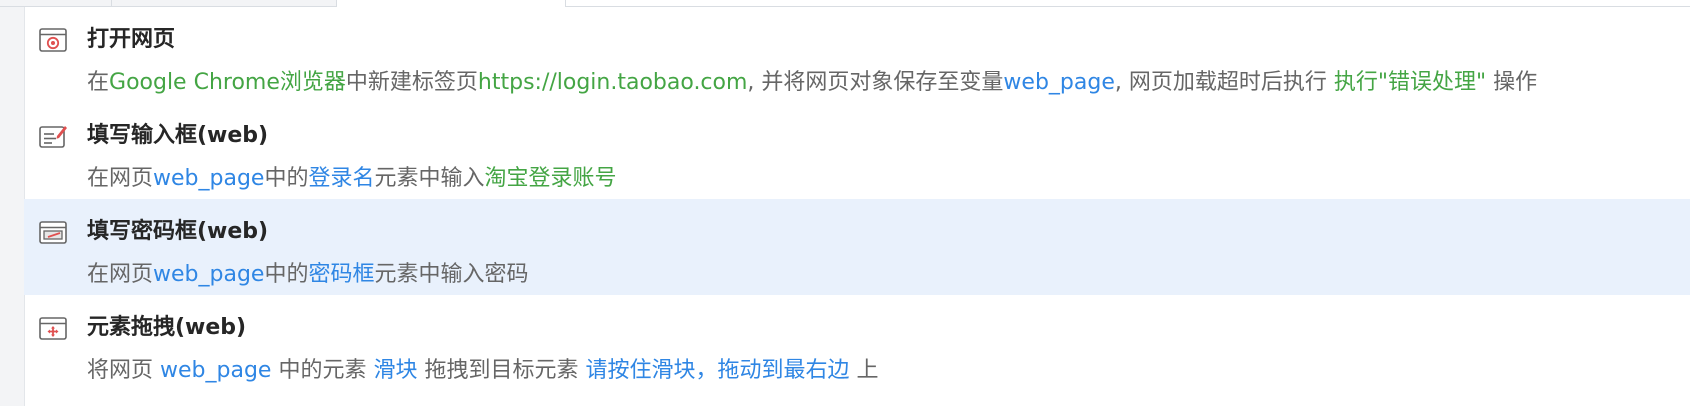 The width and height of the screenshot is (1690, 406). What do you see at coordinates (98, 82) in the screenshot?
I see `desc-text: 在` at bounding box center [98, 82].